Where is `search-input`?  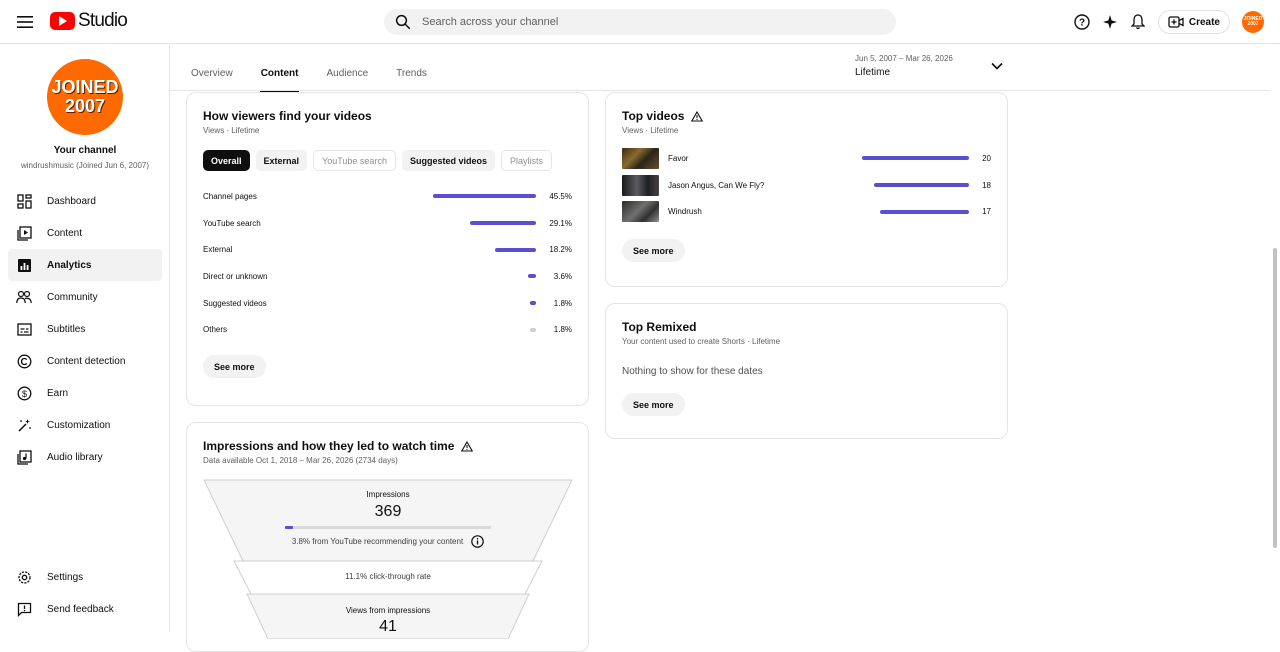
search-input is located at coordinates (642, 22).